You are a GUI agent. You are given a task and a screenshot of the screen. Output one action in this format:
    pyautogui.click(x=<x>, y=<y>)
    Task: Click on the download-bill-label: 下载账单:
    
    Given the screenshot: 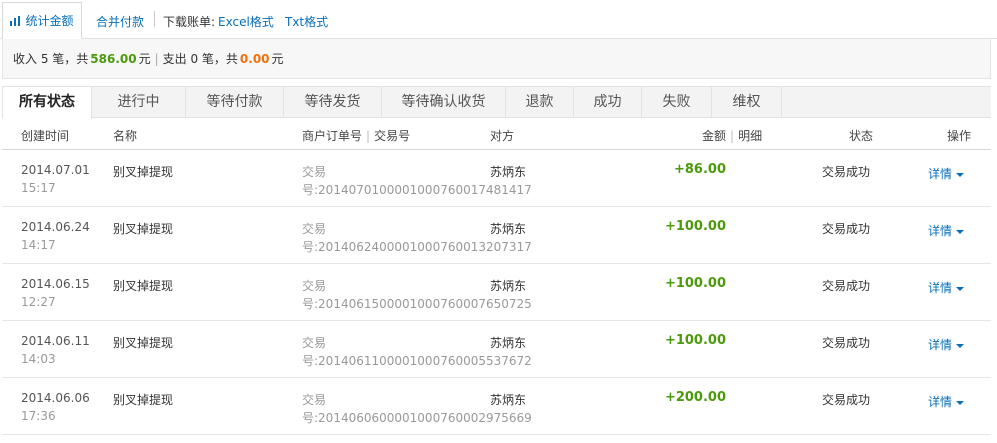 What is the action you would take?
    pyautogui.click(x=189, y=22)
    